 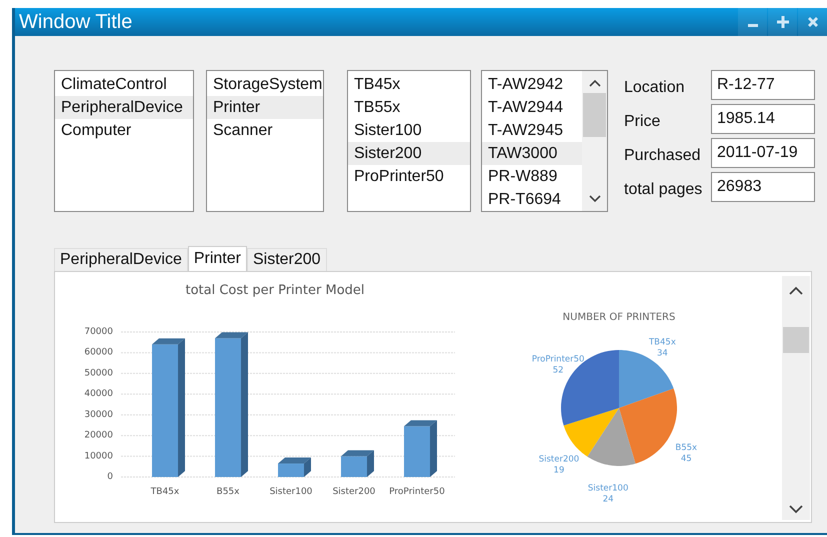 I want to click on axis-tick-label: 10000, so click(x=98, y=456).